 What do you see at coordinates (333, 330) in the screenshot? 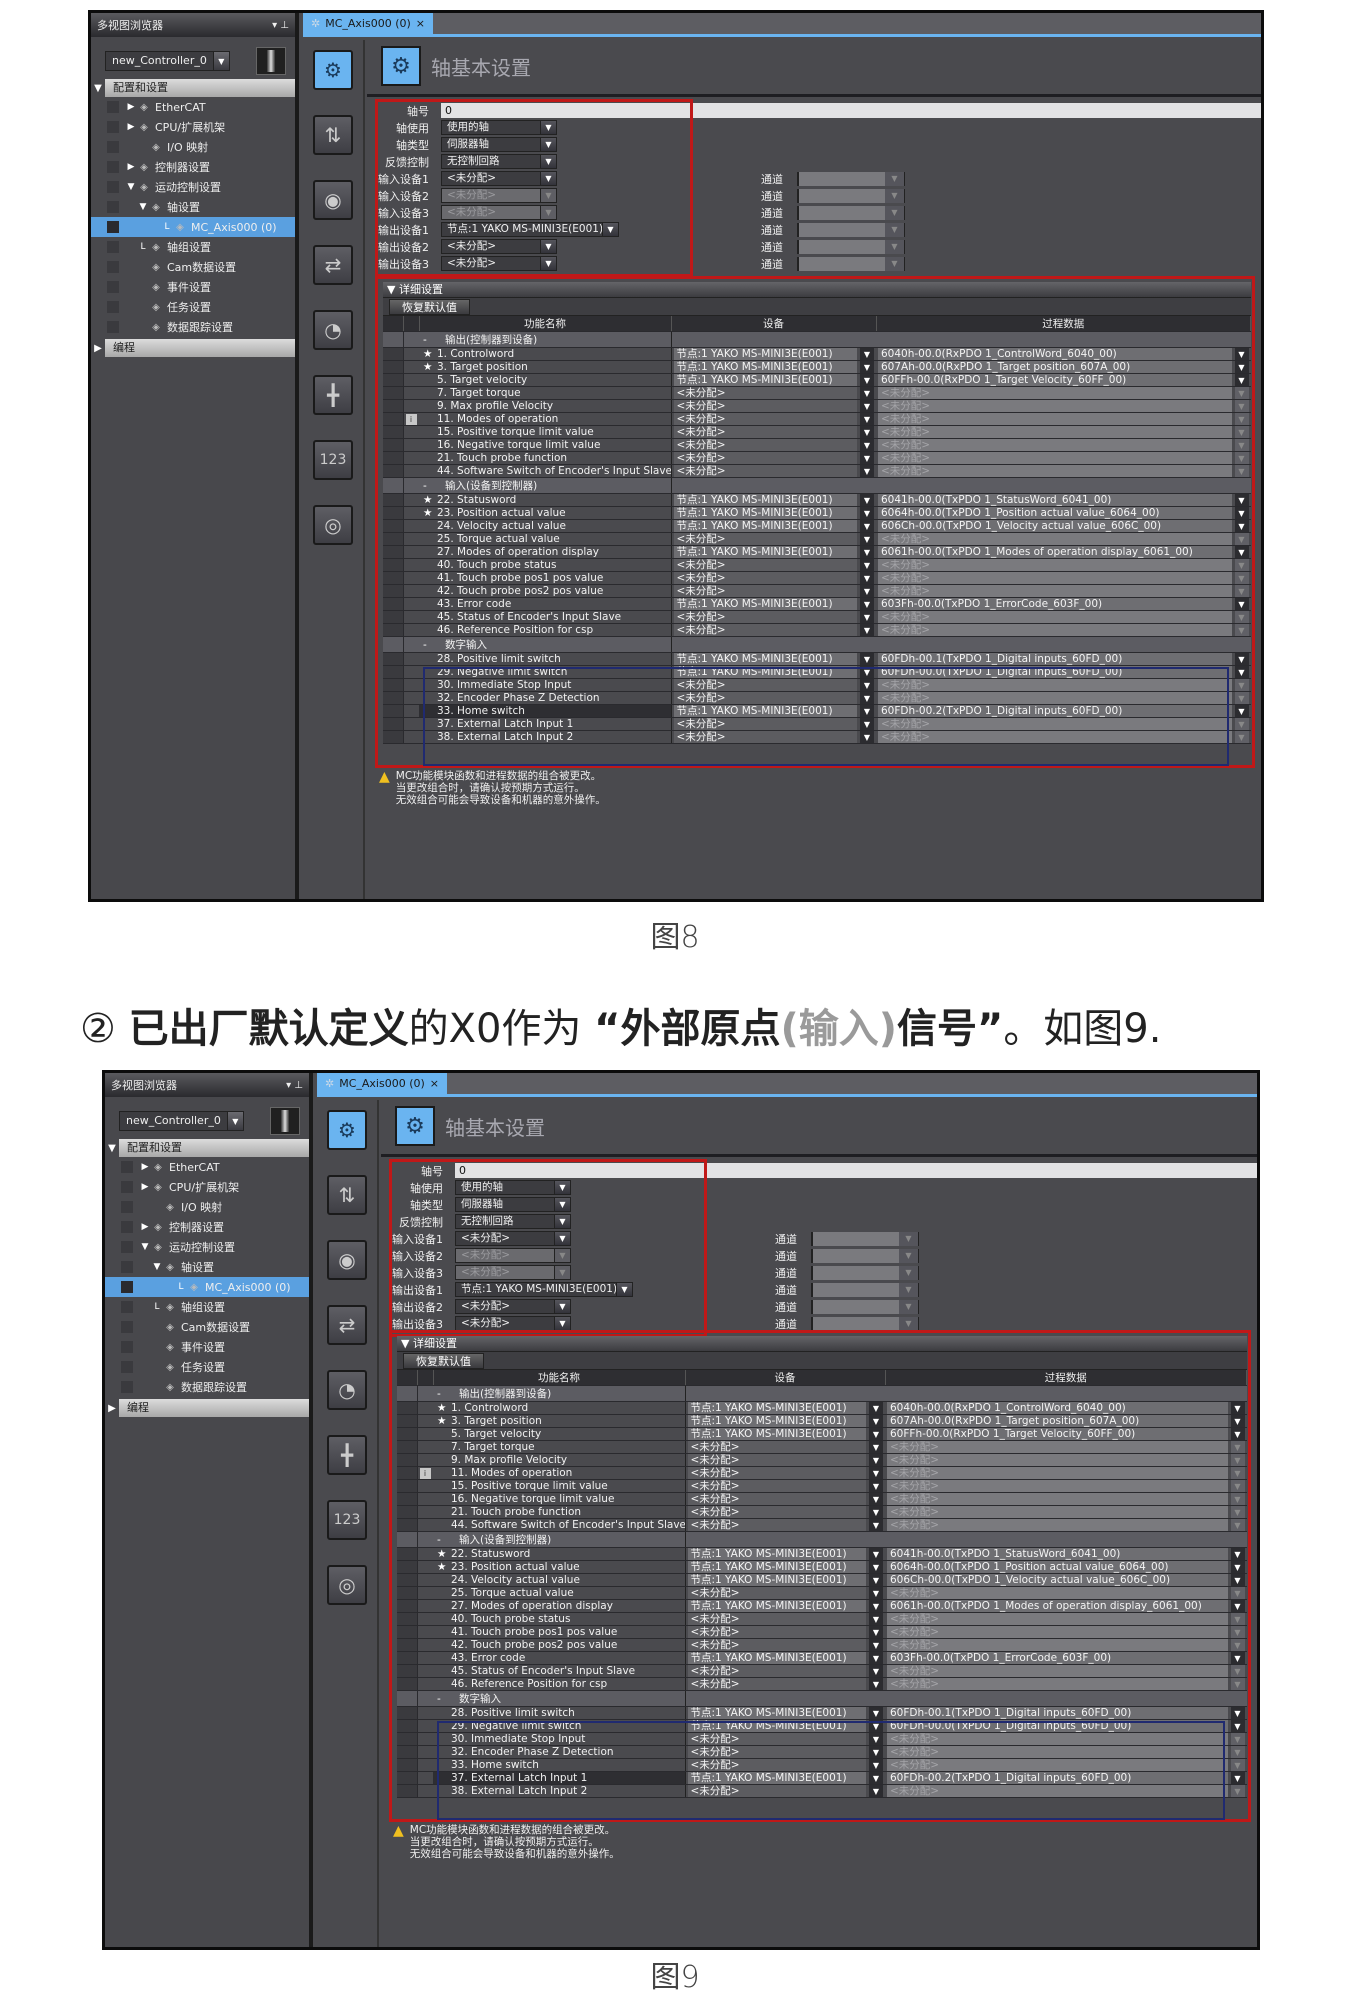
I see `limit-settings-icon: ◔` at bounding box center [333, 330].